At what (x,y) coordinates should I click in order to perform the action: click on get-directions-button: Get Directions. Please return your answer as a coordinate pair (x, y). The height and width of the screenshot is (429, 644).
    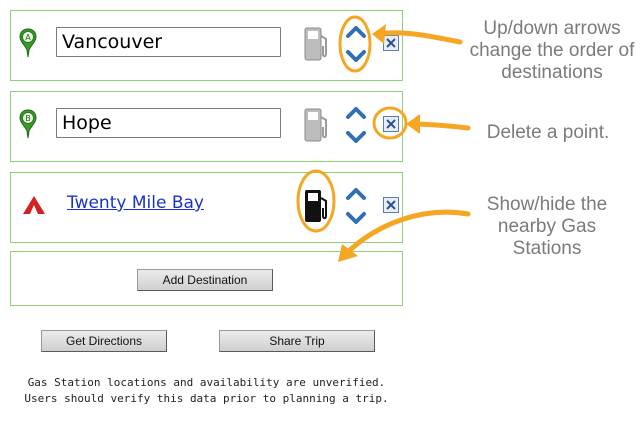
    Looking at the image, I should click on (104, 341).